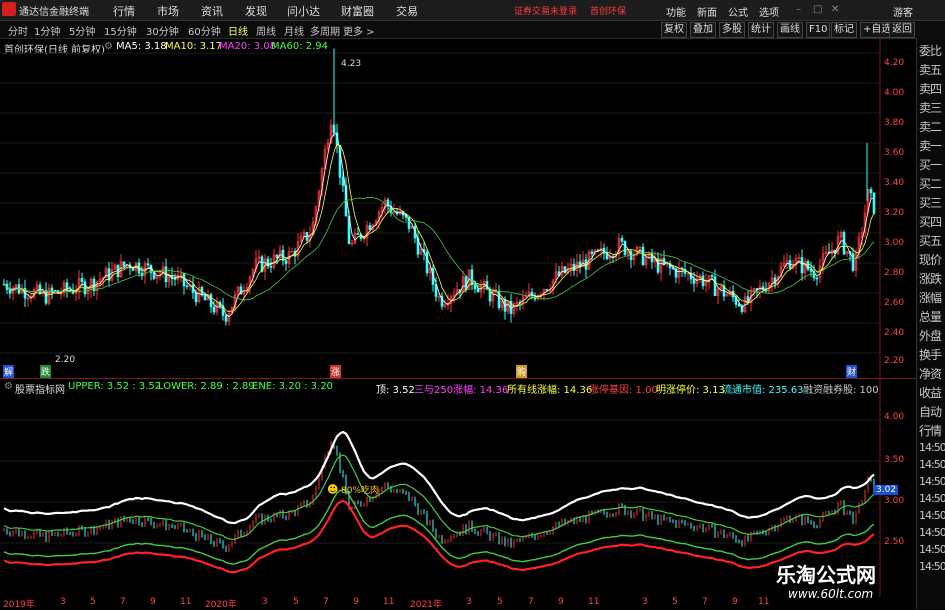 The image size is (945, 610). Describe the element at coordinates (439, 477) in the screenshot. I see `upper-band-line` at that location.